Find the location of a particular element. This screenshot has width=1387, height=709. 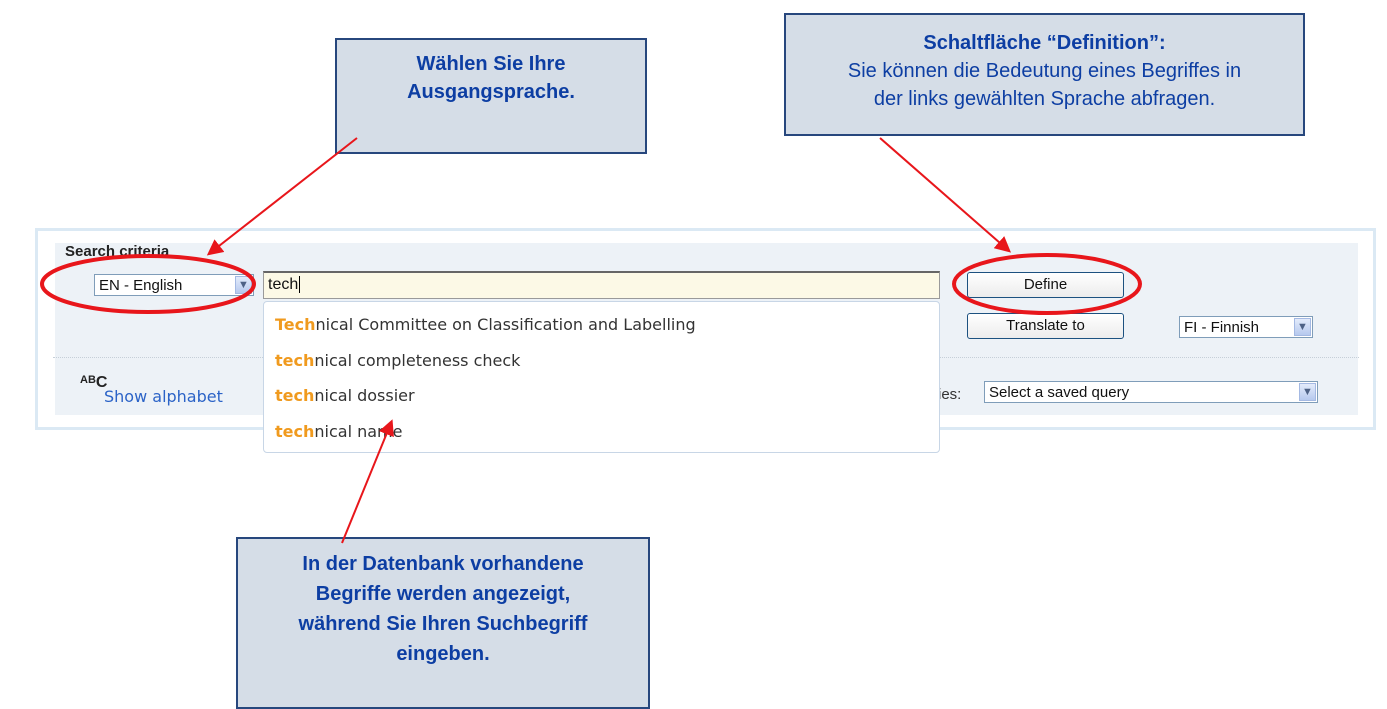

callout-line: Wählen Sie Ihre is located at coordinates (491, 64).